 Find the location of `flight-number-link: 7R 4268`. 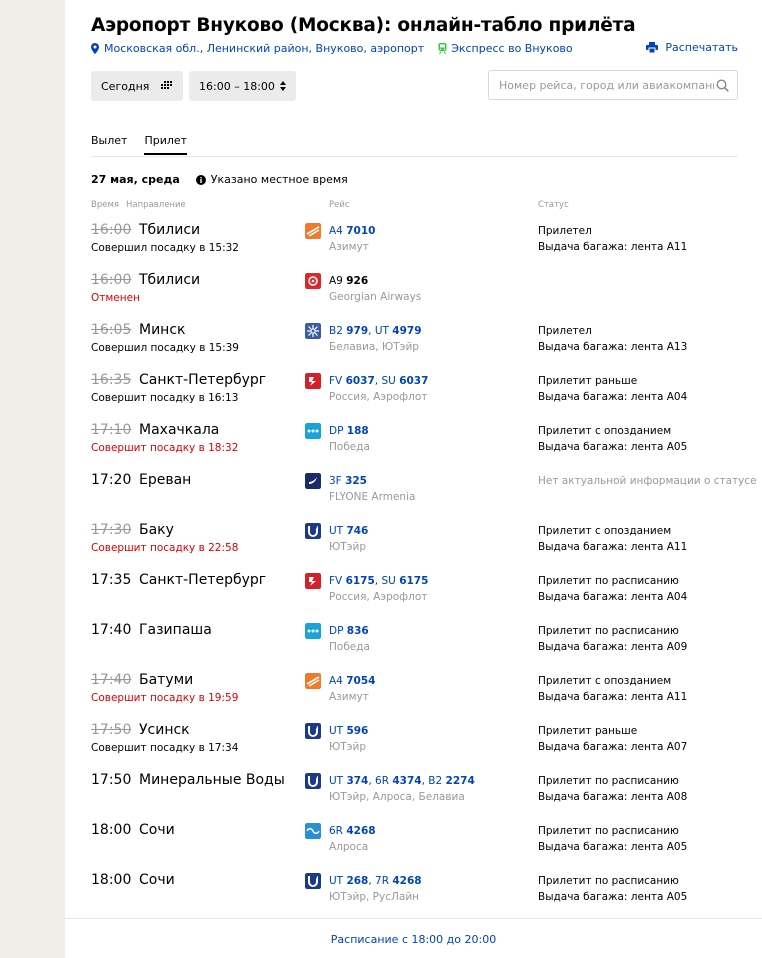

flight-number-link: 7R 4268 is located at coordinates (398, 881).